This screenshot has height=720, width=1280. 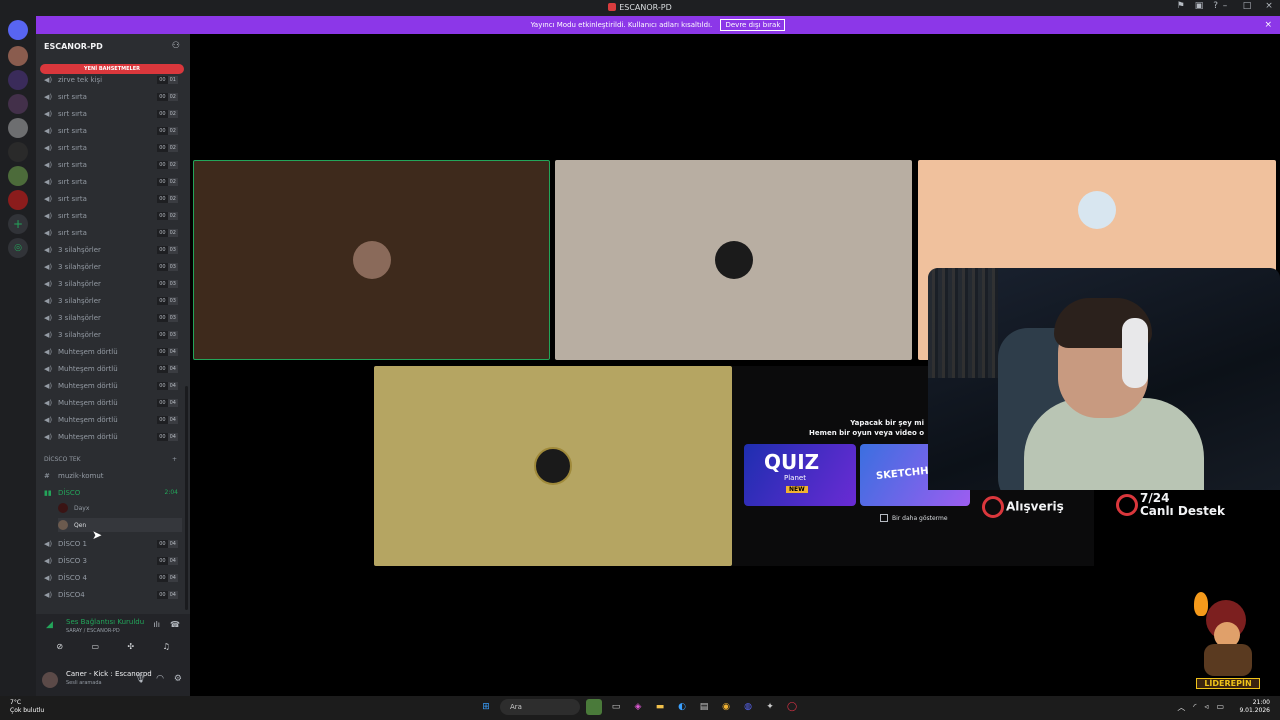 What do you see at coordinates (95, 649) in the screenshot?
I see `screen-share-icon: ▭` at bounding box center [95, 649].